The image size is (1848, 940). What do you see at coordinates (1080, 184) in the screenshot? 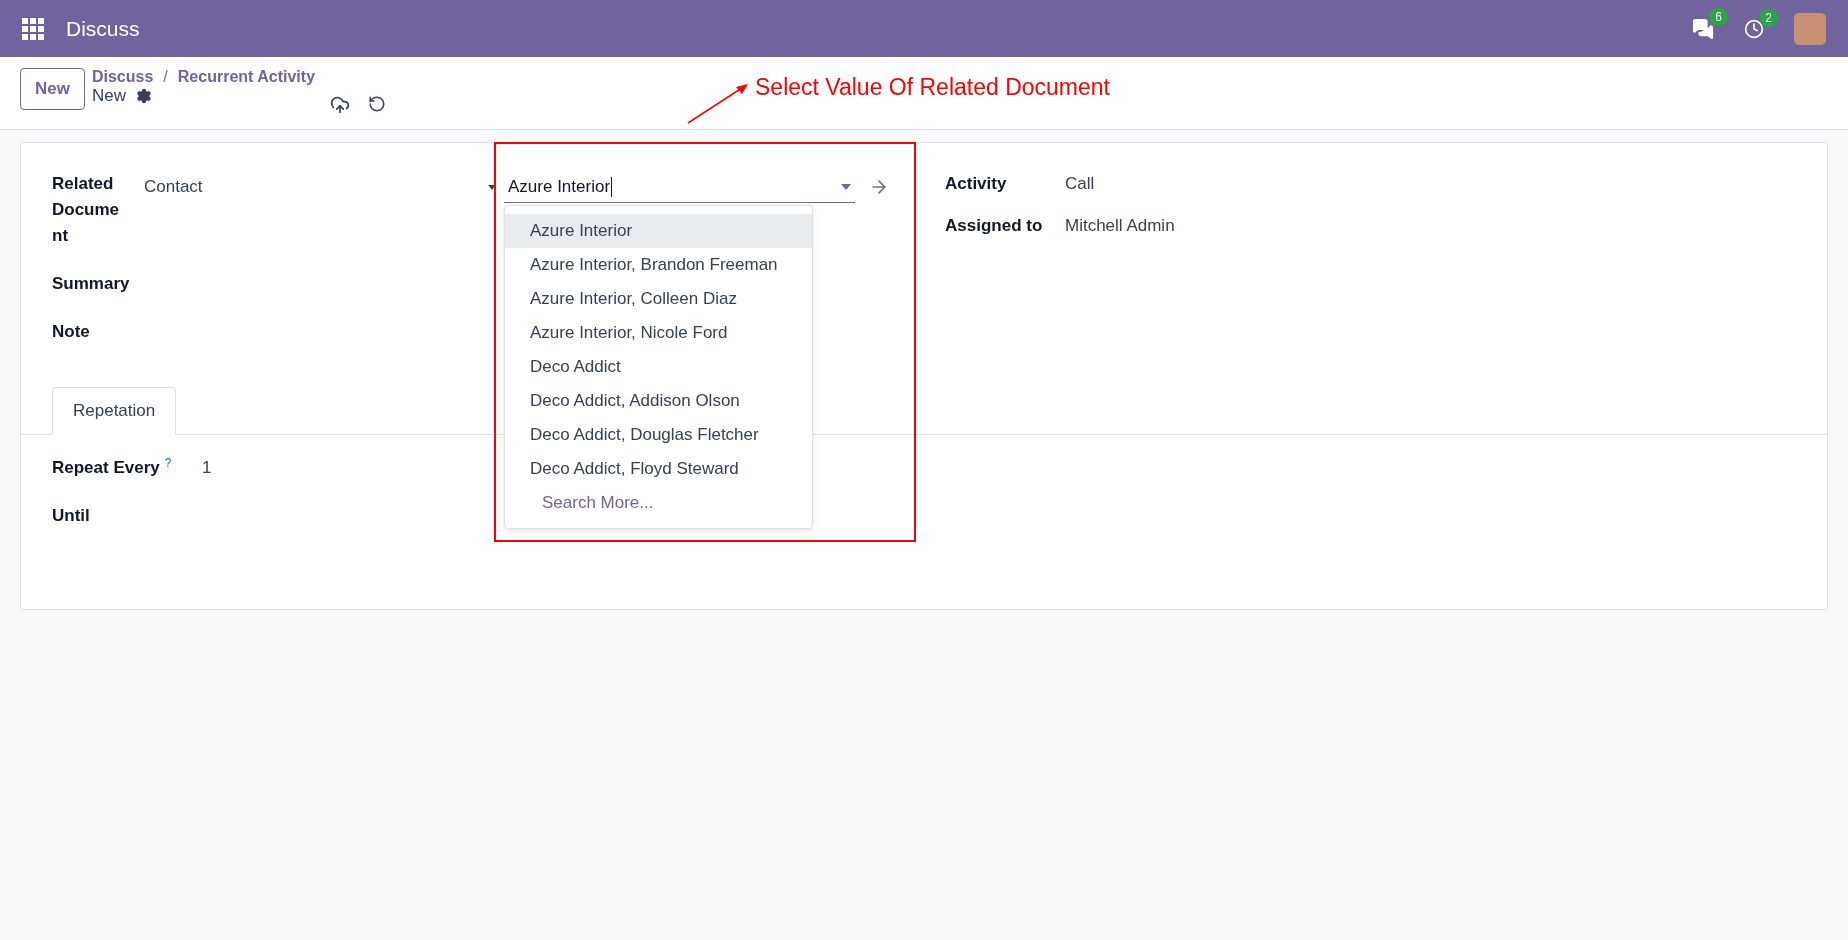
I see `field-value: Call` at bounding box center [1080, 184].